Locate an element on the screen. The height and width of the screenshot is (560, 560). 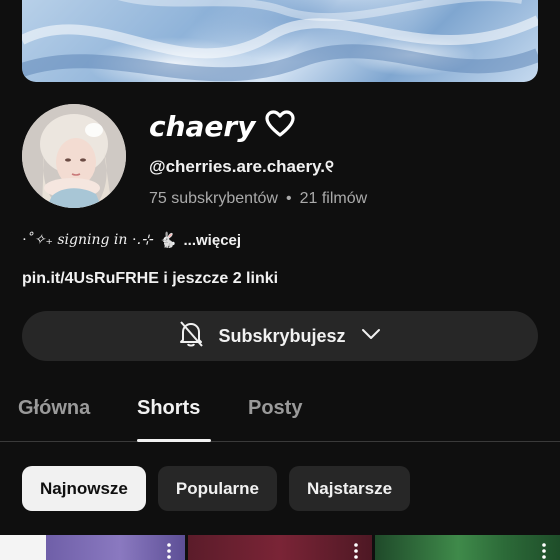
channel-tabs: Główna Shorts Posty is located at coordinates (280, 416).